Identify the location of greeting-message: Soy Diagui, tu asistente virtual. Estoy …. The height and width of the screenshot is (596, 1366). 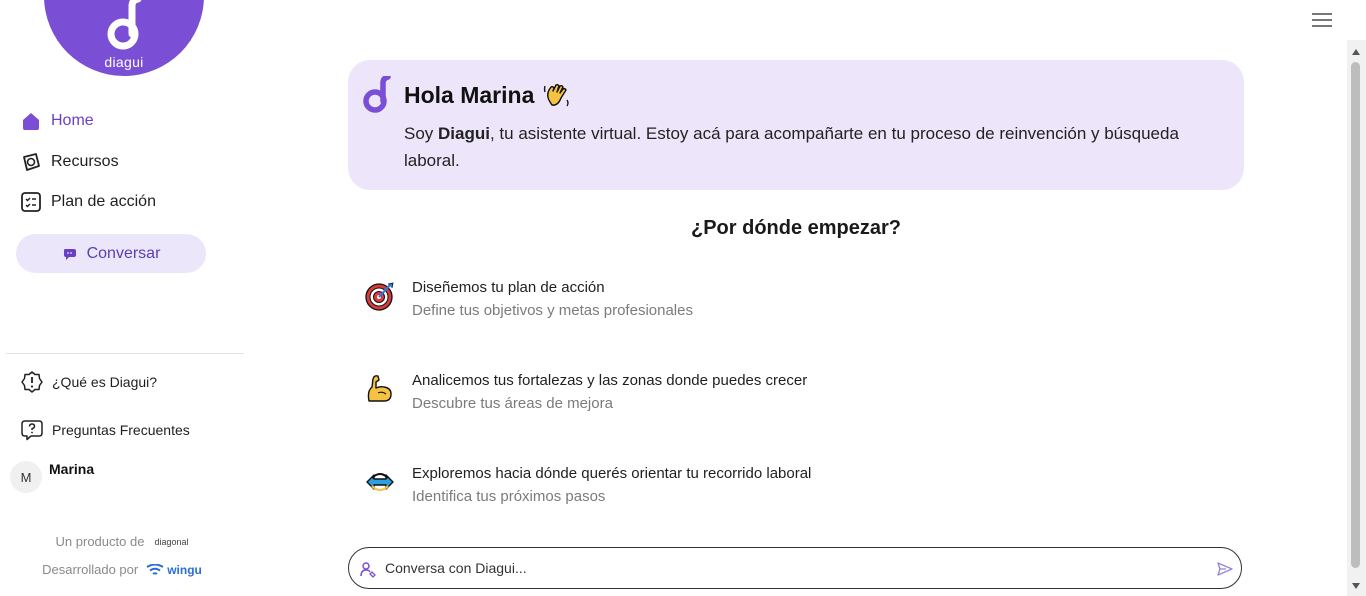
(804, 147).